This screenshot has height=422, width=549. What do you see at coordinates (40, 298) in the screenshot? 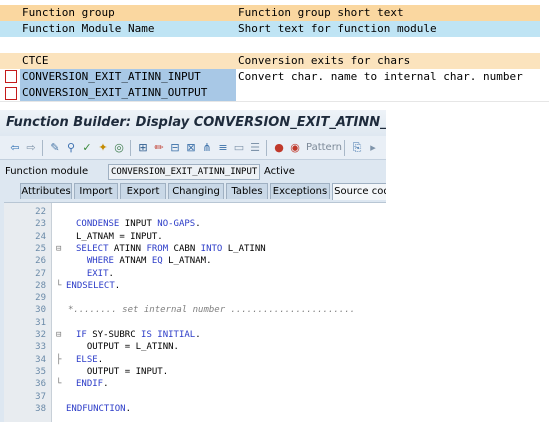
I see `line-number: 29` at bounding box center [40, 298].